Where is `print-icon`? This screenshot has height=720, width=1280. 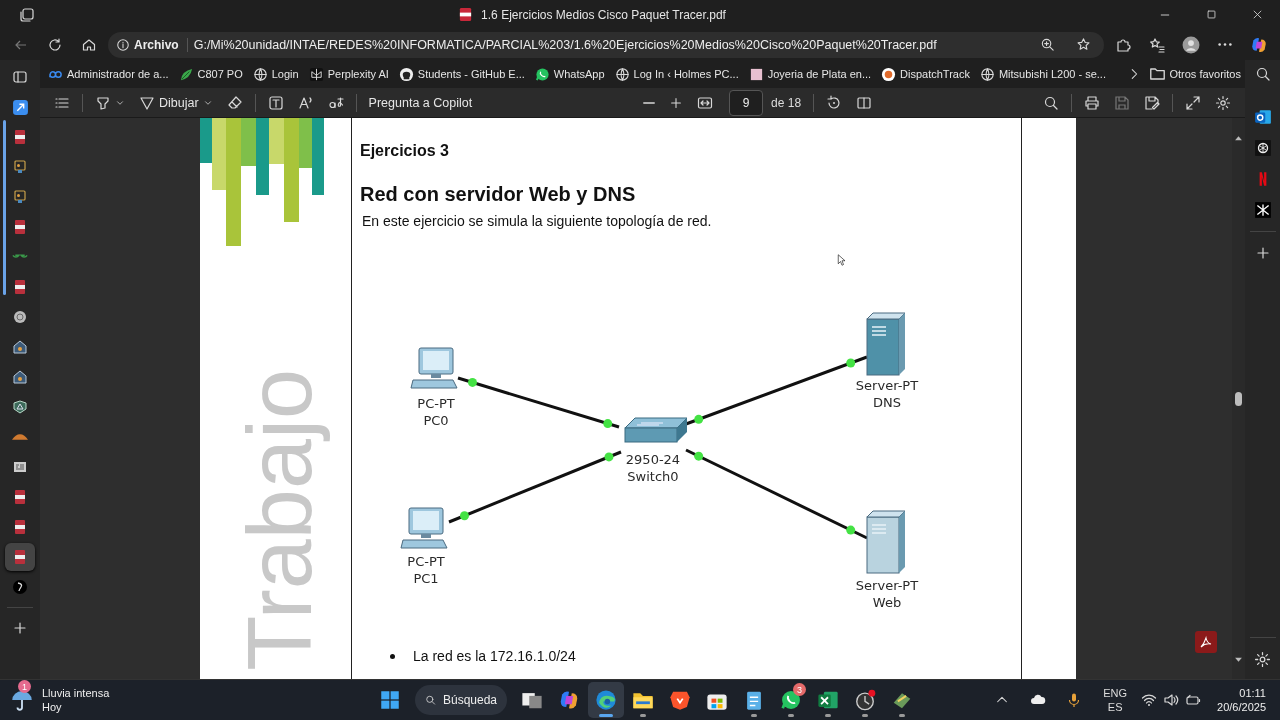
print-icon is located at coordinates (1092, 102).